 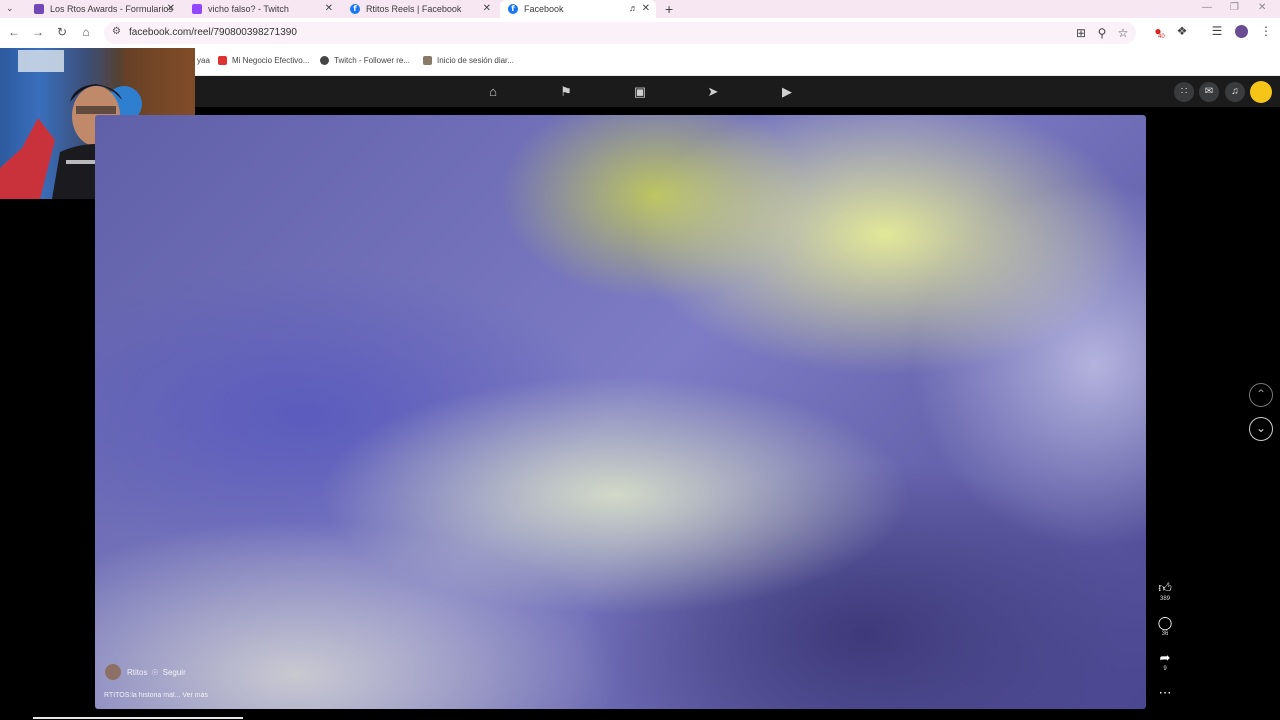 What do you see at coordinates (1165, 587) in the screenshot?
I see `like-icon: 👍︎` at bounding box center [1165, 587].